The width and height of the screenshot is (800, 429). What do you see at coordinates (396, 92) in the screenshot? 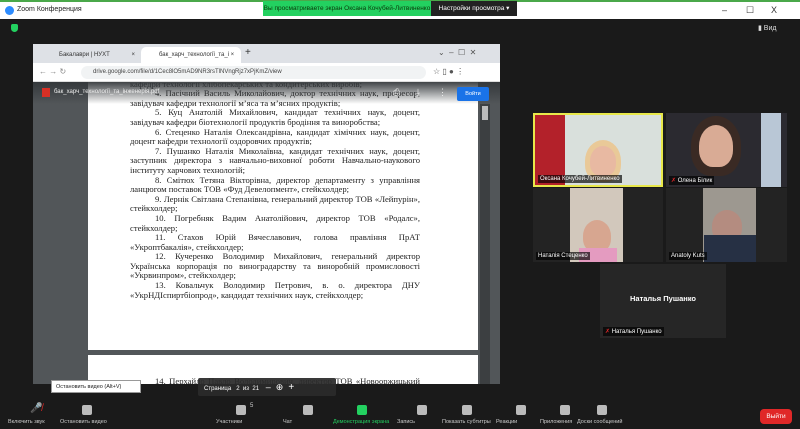
I see `print-icon: ⎙` at bounding box center [396, 92].